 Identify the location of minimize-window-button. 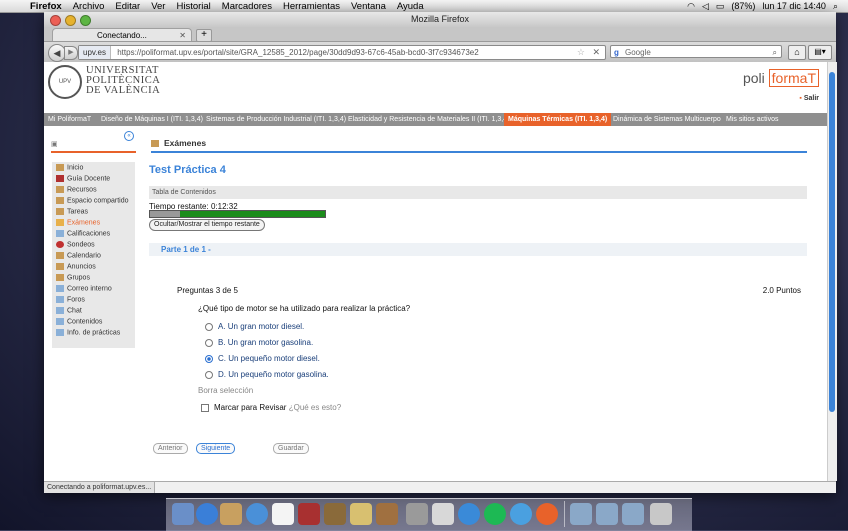
(70, 20).